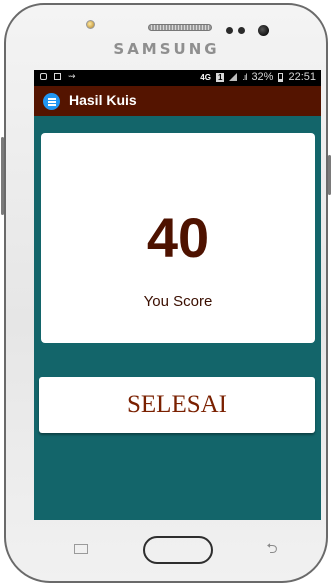  I want to click on proximity-sensor-icon, so click(90, 24).